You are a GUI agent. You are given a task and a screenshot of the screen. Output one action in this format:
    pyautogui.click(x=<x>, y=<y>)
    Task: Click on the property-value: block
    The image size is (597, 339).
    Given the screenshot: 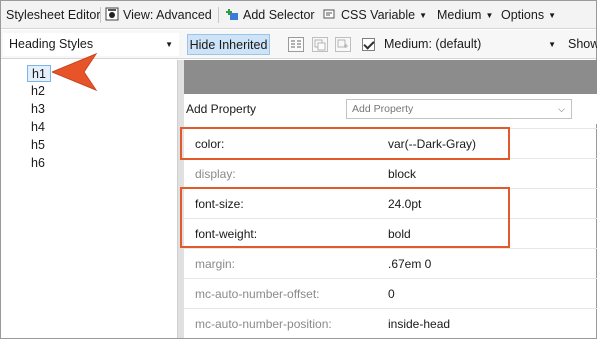 What is the action you would take?
    pyautogui.click(x=402, y=174)
    